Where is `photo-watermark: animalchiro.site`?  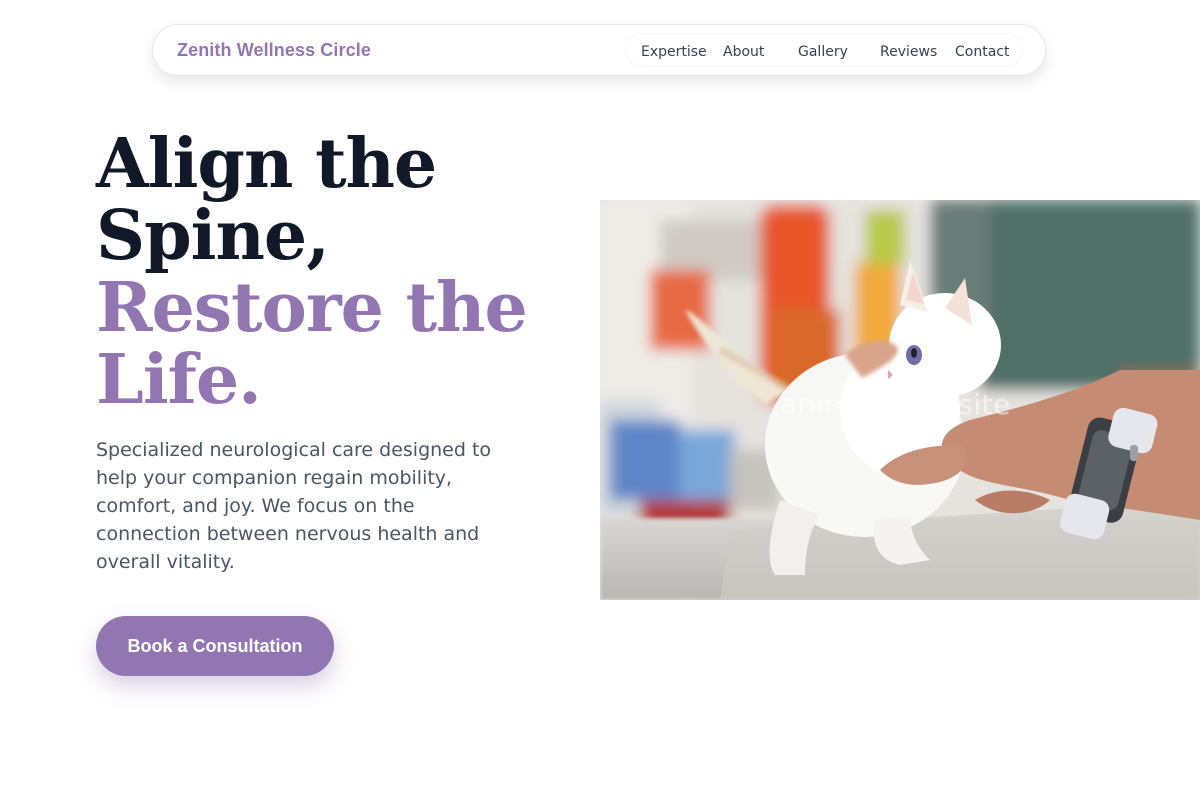 photo-watermark: animalchiro.site is located at coordinates (895, 404).